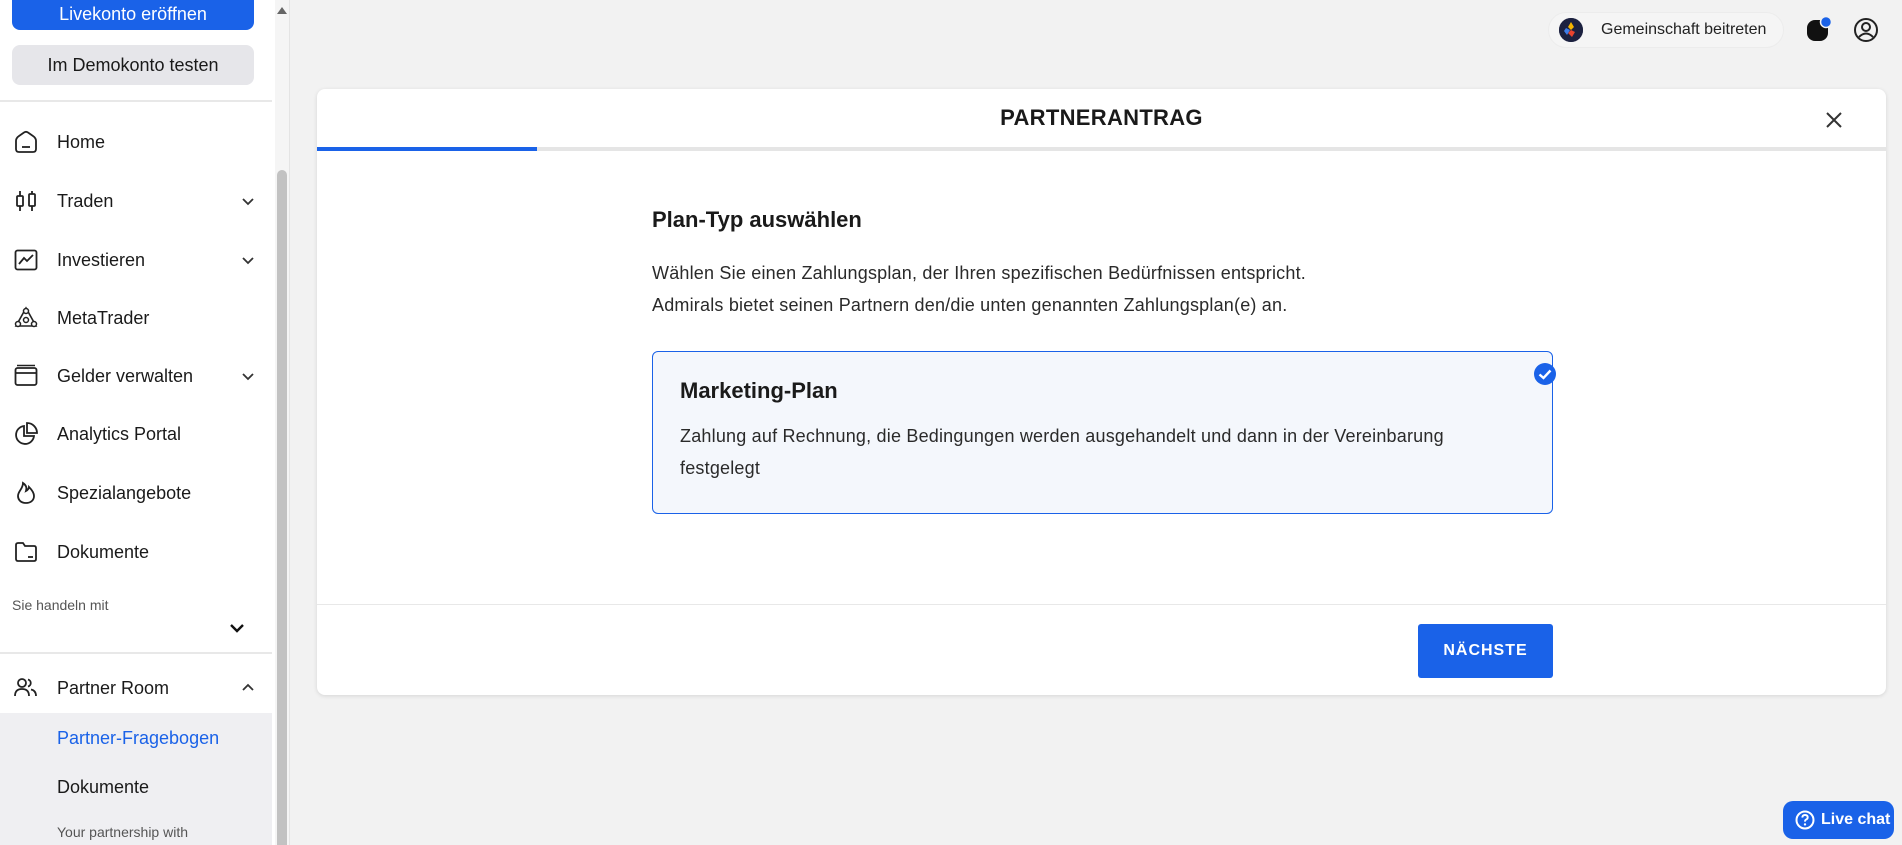 The image size is (1902, 845). What do you see at coordinates (1485, 651) in the screenshot?
I see `next-button: NÄCHSTE` at bounding box center [1485, 651].